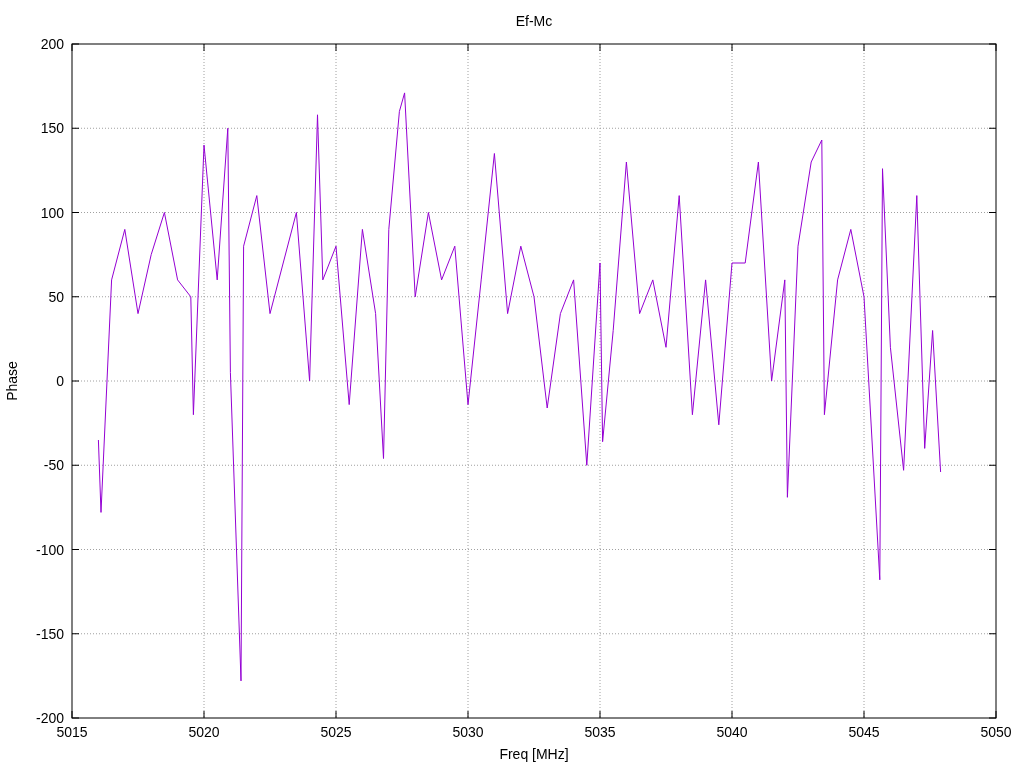 This screenshot has width=1024, height=768. Describe the element at coordinates (534, 754) in the screenshot. I see `x-axis-label: Freq [MHz]` at that location.